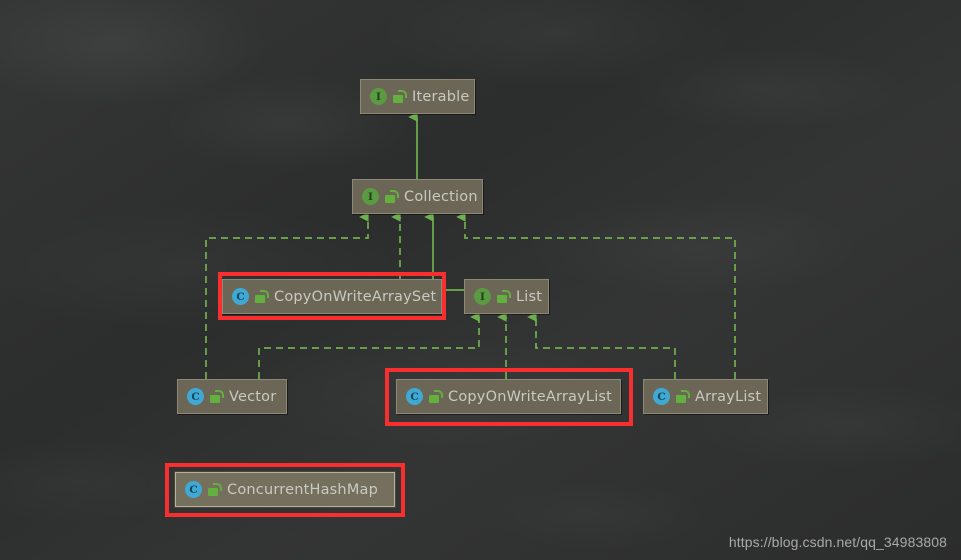 The image size is (961, 560). I want to click on edge-arraylist-to-list, so click(601, 345).